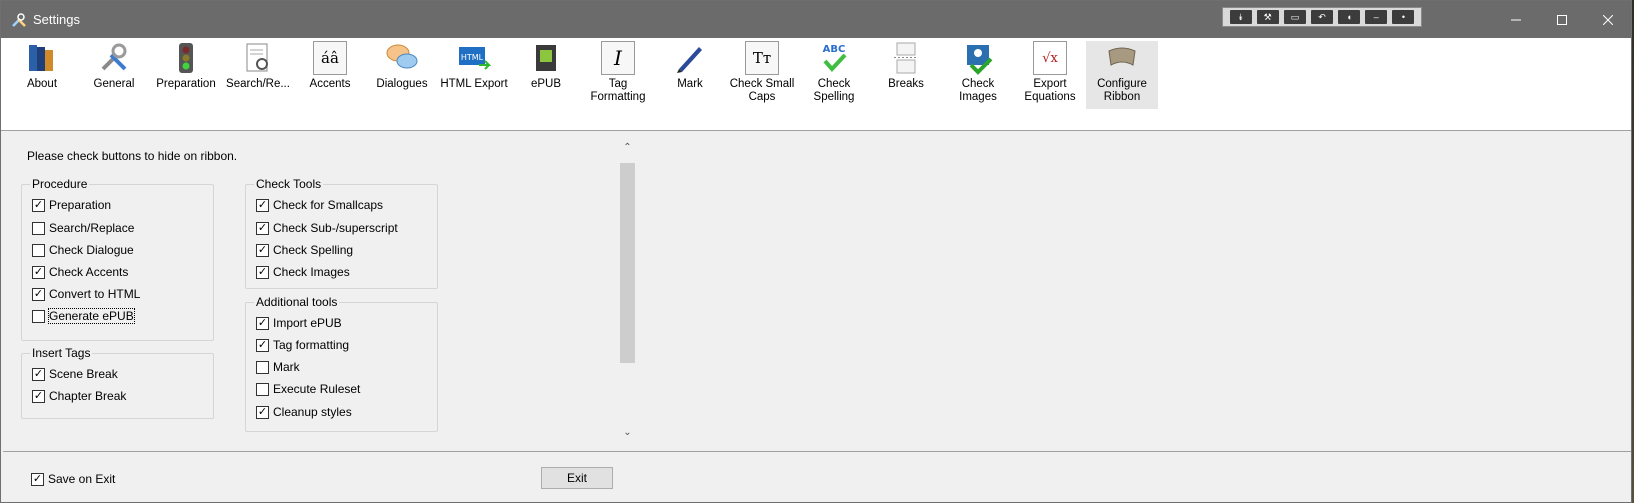  What do you see at coordinates (89, 272) in the screenshot?
I see `checkbox-label: Check Accents` at bounding box center [89, 272].